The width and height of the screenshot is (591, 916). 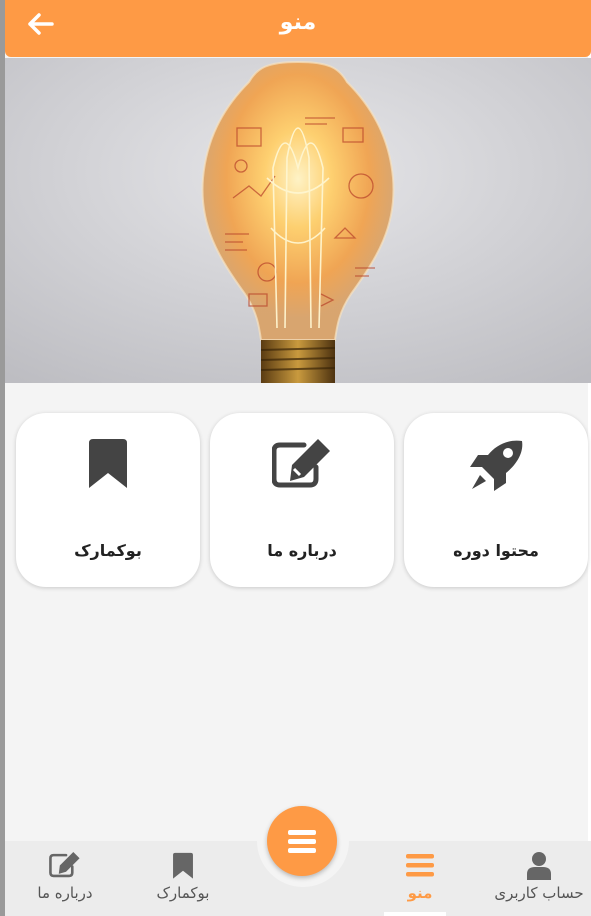 I want to click on nav-item-account: حساب کاربری, so click(x=535, y=883).